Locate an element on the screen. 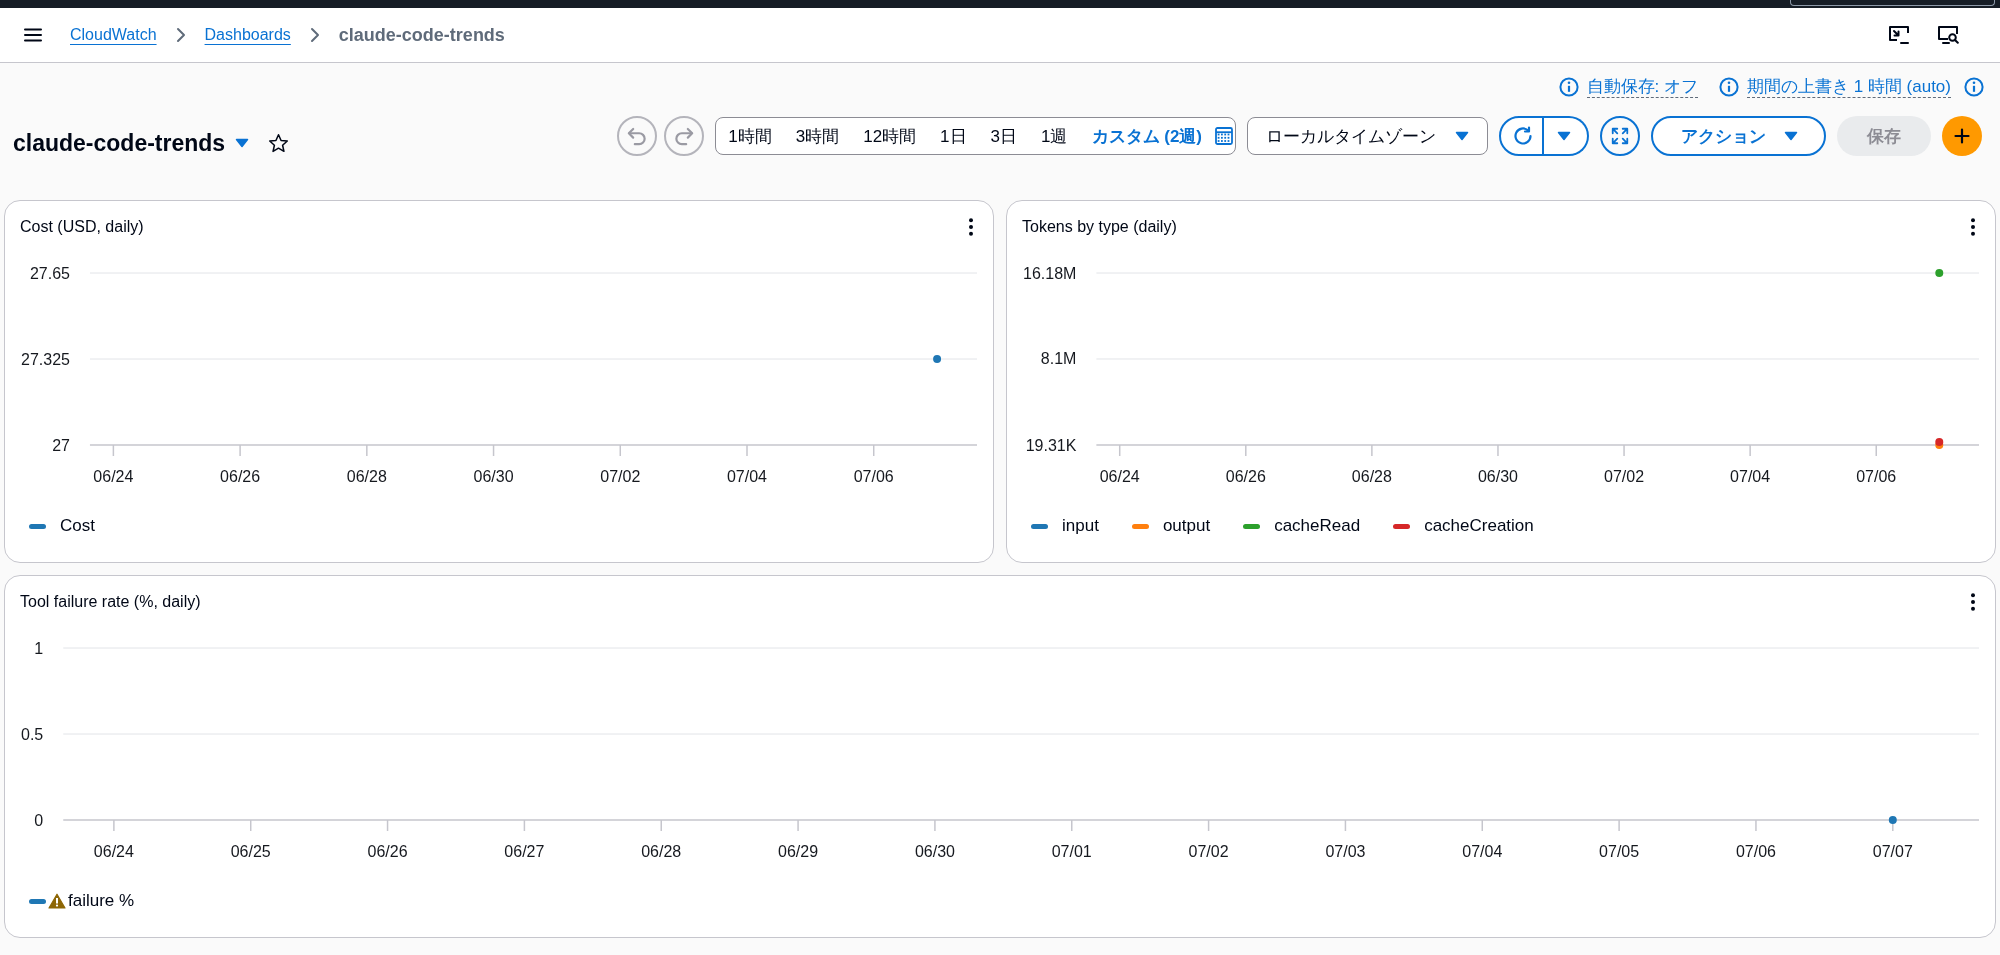 Image resolution: width=2000 pixels, height=955 pixels. y-axis-label: 27.65 is located at coordinates (49, 273).